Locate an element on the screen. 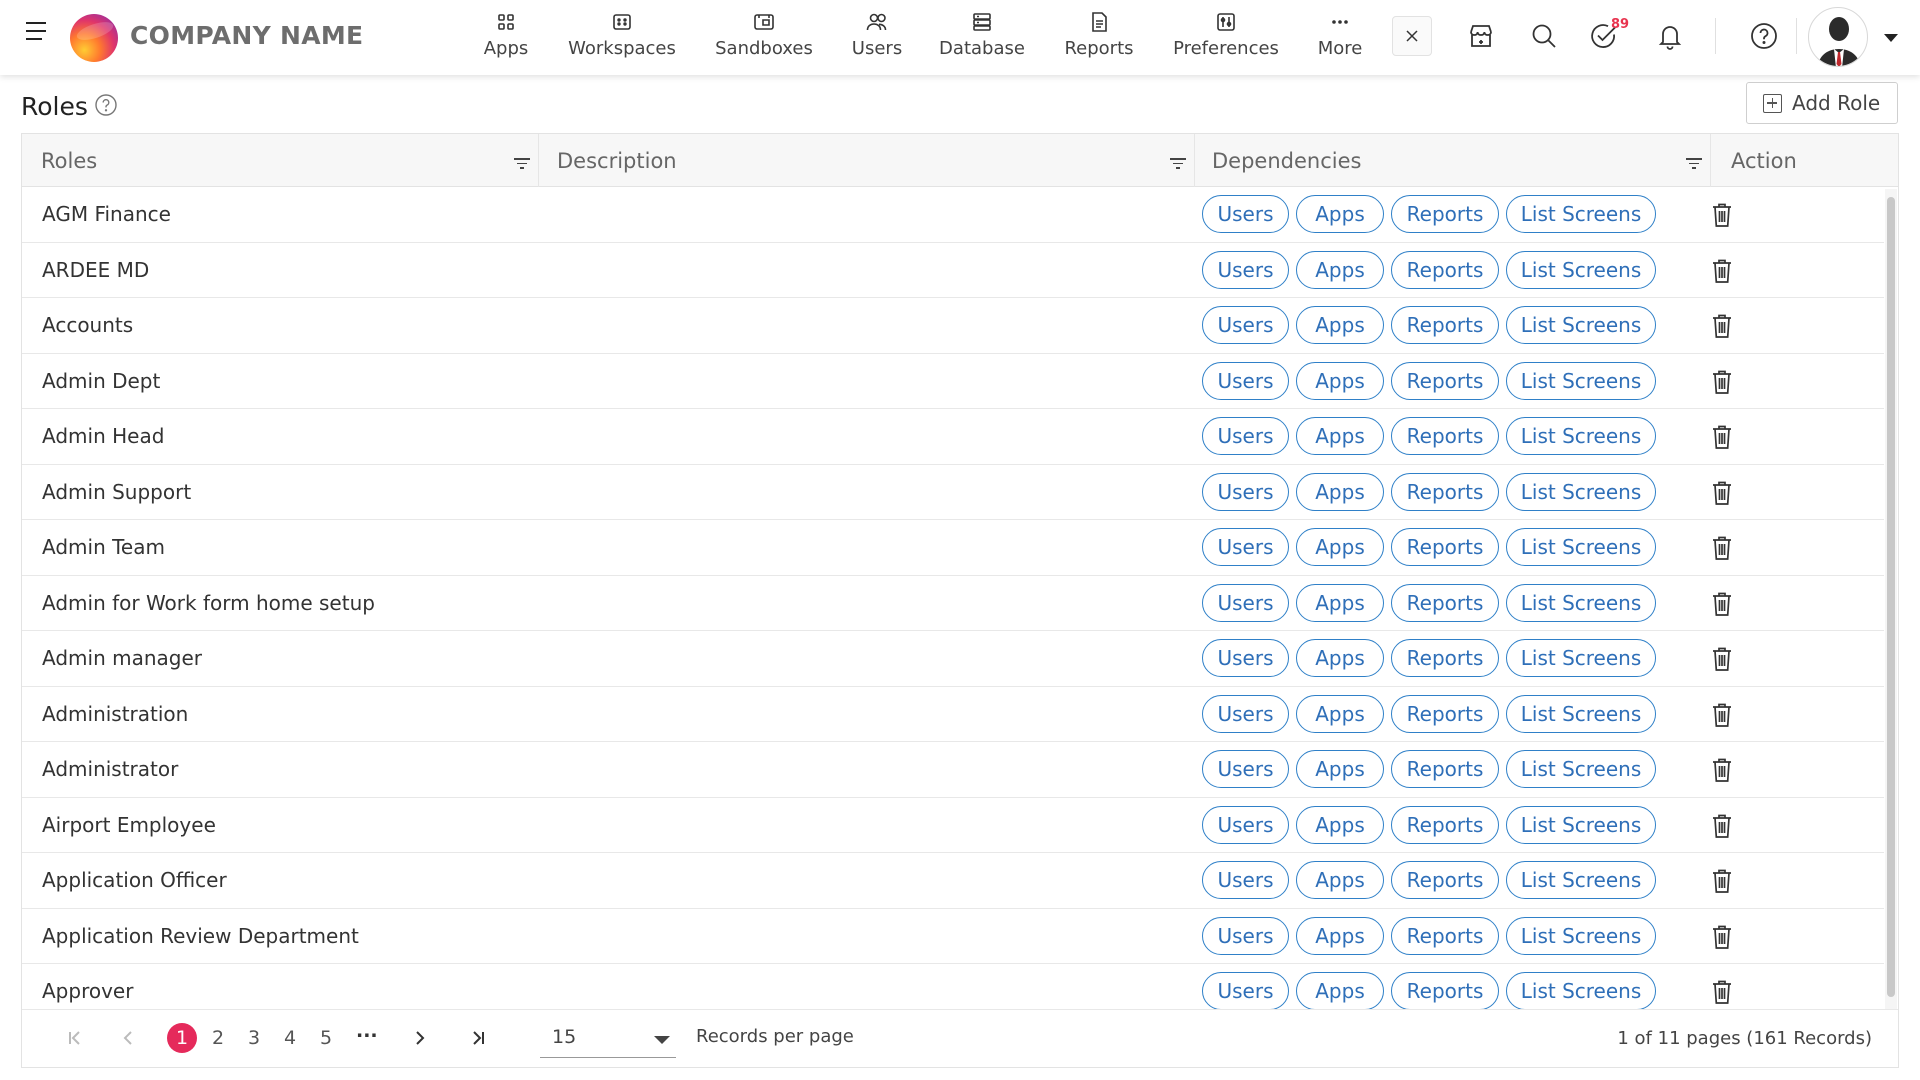  help-button is located at coordinates (1764, 36).